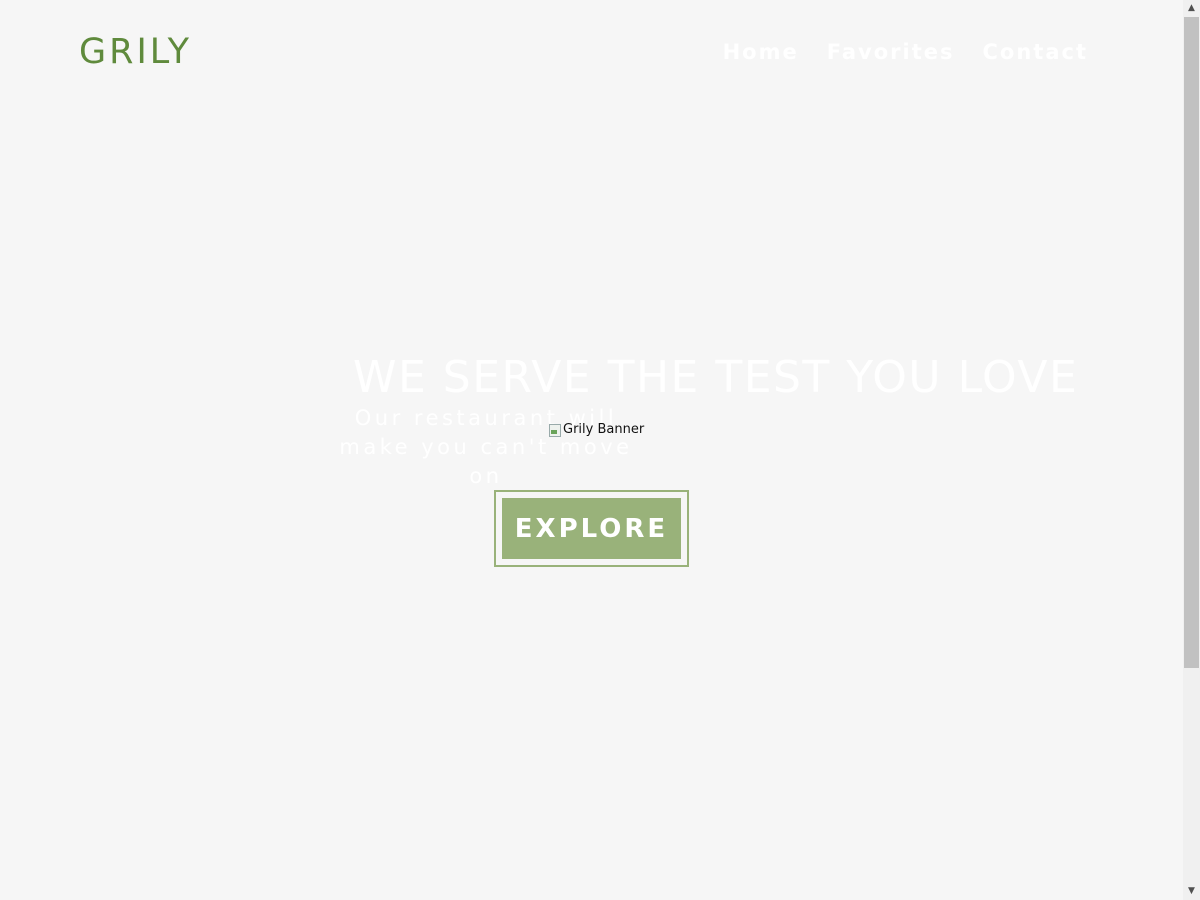 This screenshot has height=900, width=1200. I want to click on explore-button: EXPLORE, so click(591, 528).